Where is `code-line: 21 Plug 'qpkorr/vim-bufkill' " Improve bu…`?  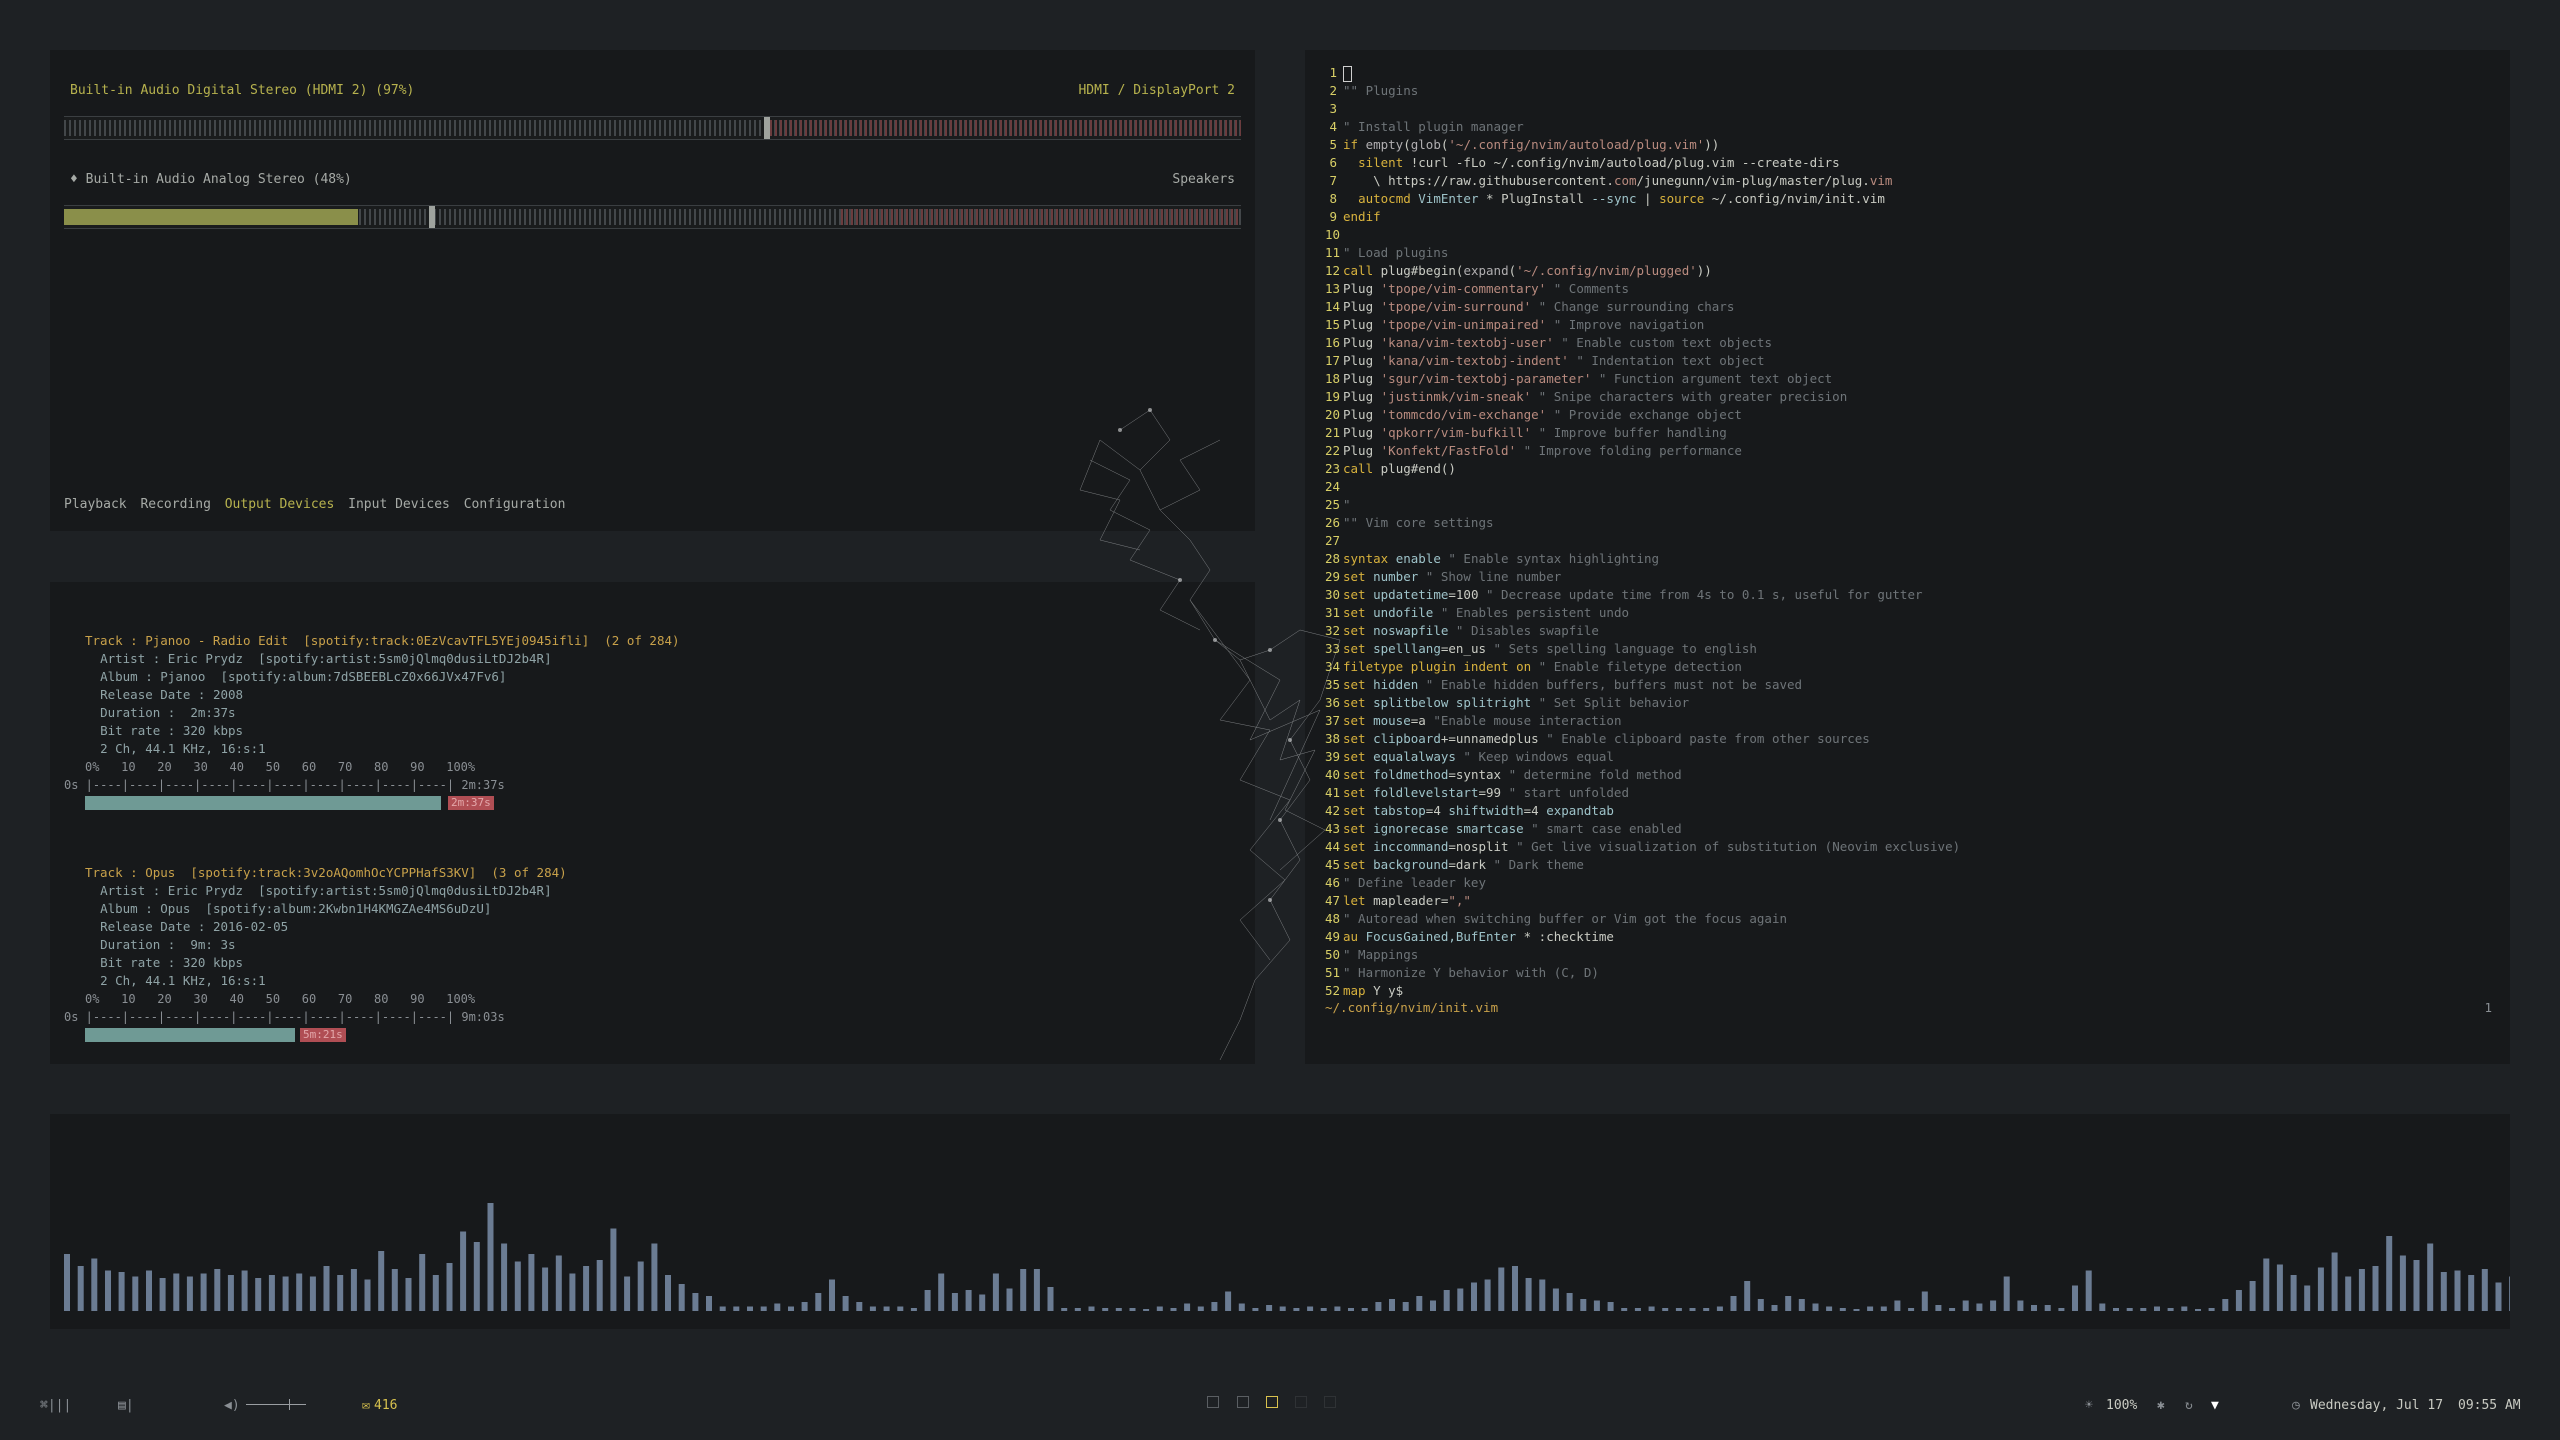 code-line: 21 Plug 'qpkorr/vim-bufkill' " Improve bu… is located at coordinates (1642, 433).